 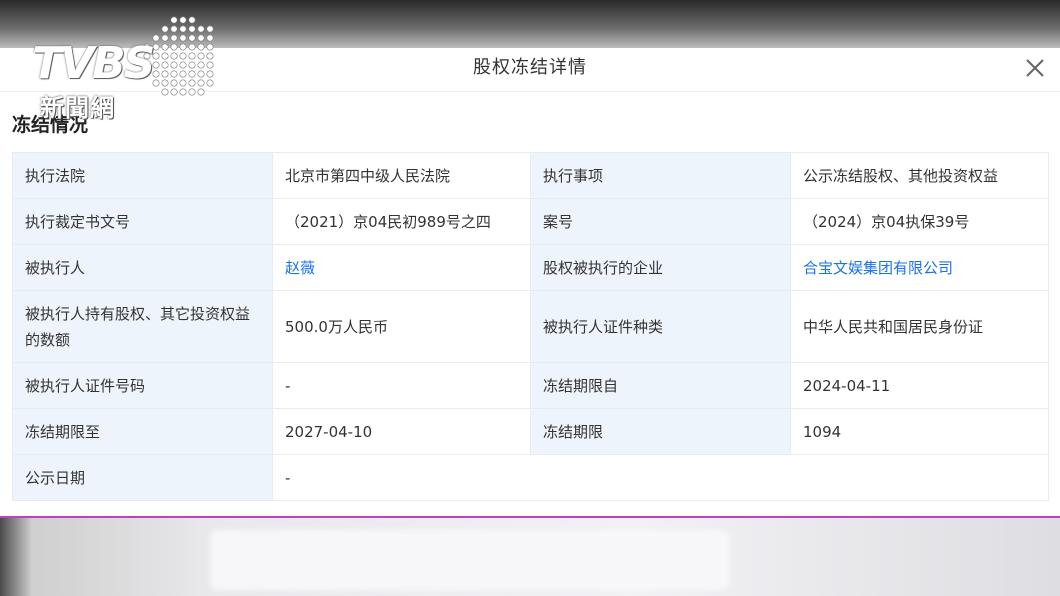 I want to click on logo-subtitle: 新聞網, so click(x=77, y=108).